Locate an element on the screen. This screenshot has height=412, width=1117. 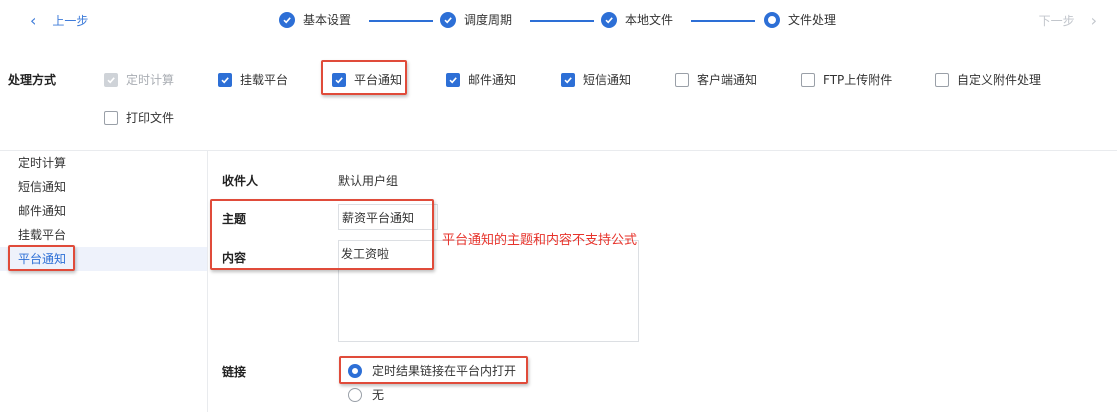
option-label: 邮件通知 is located at coordinates (492, 80).